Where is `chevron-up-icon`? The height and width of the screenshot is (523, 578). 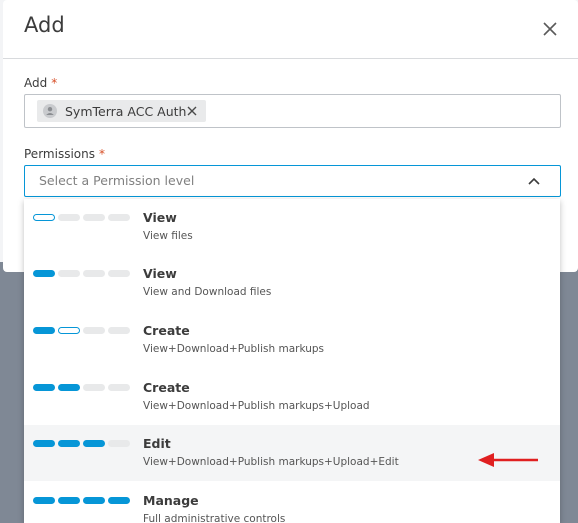 chevron-up-icon is located at coordinates (534, 181).